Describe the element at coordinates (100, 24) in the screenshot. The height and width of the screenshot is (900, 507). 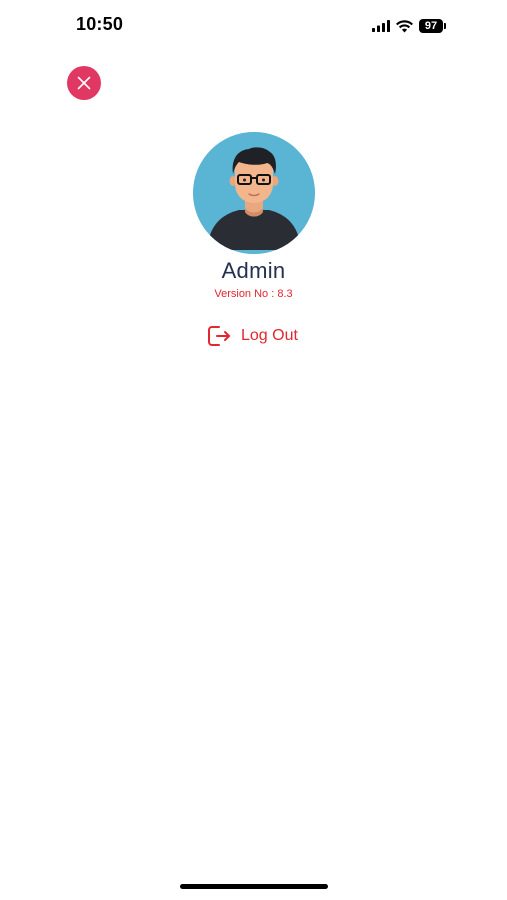
I see `status-time: 10:50` at that location.